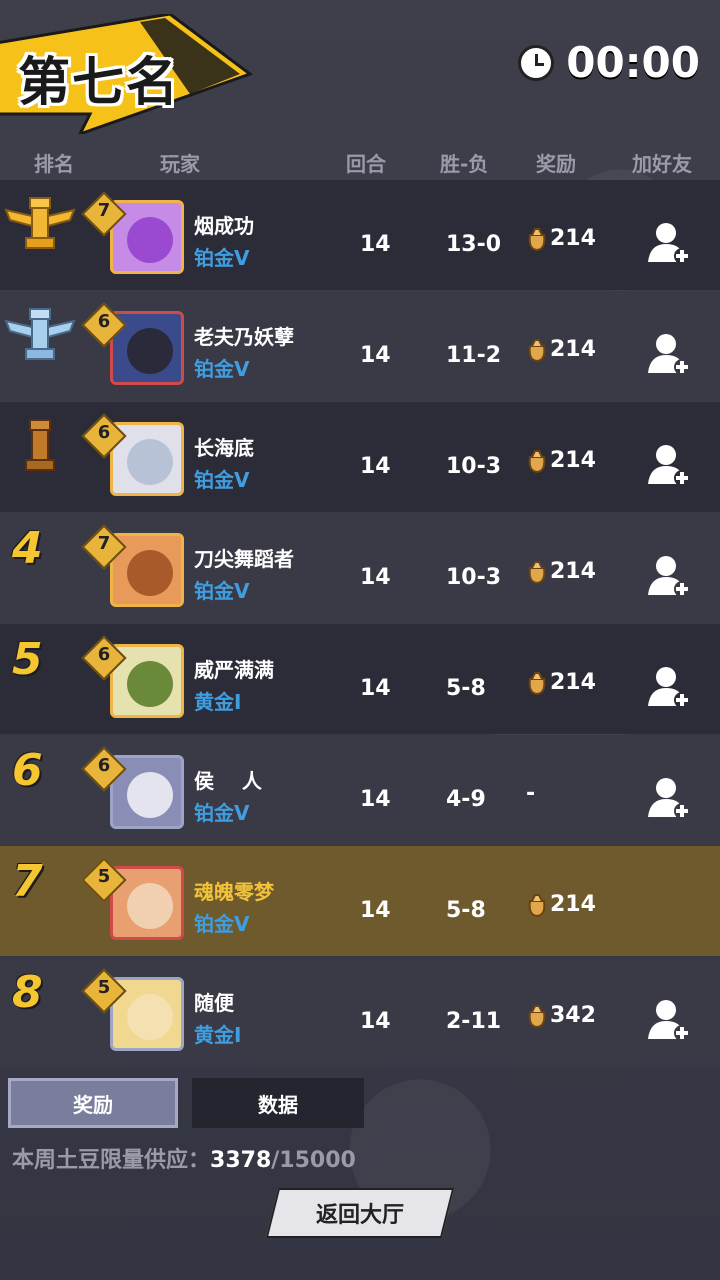 This screenshot has width=720, height=1280. Describe the element at coordinates (27, 881) in the screenshot. I see `rank-number: 7` at that location.